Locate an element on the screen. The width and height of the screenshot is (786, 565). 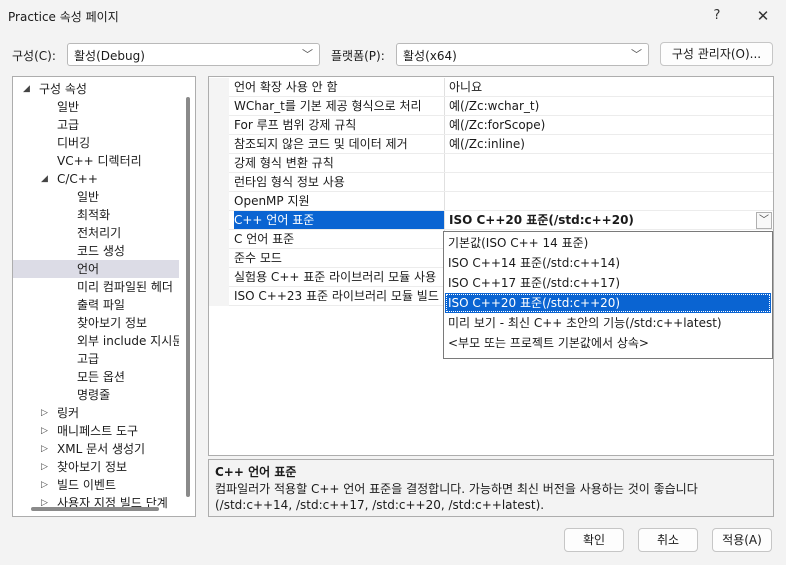
tree-item: ▷ 링커 is located at coordinates (96, 413).